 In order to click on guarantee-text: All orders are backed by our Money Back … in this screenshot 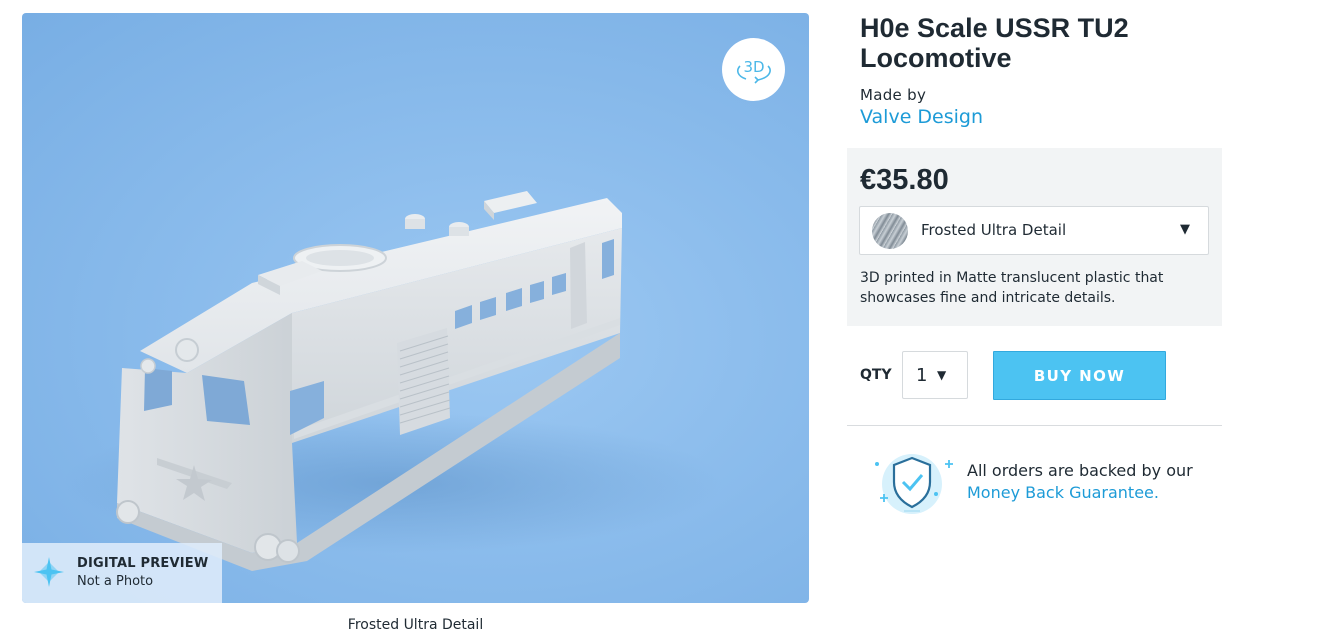, I will do `click(1094, 482)`.